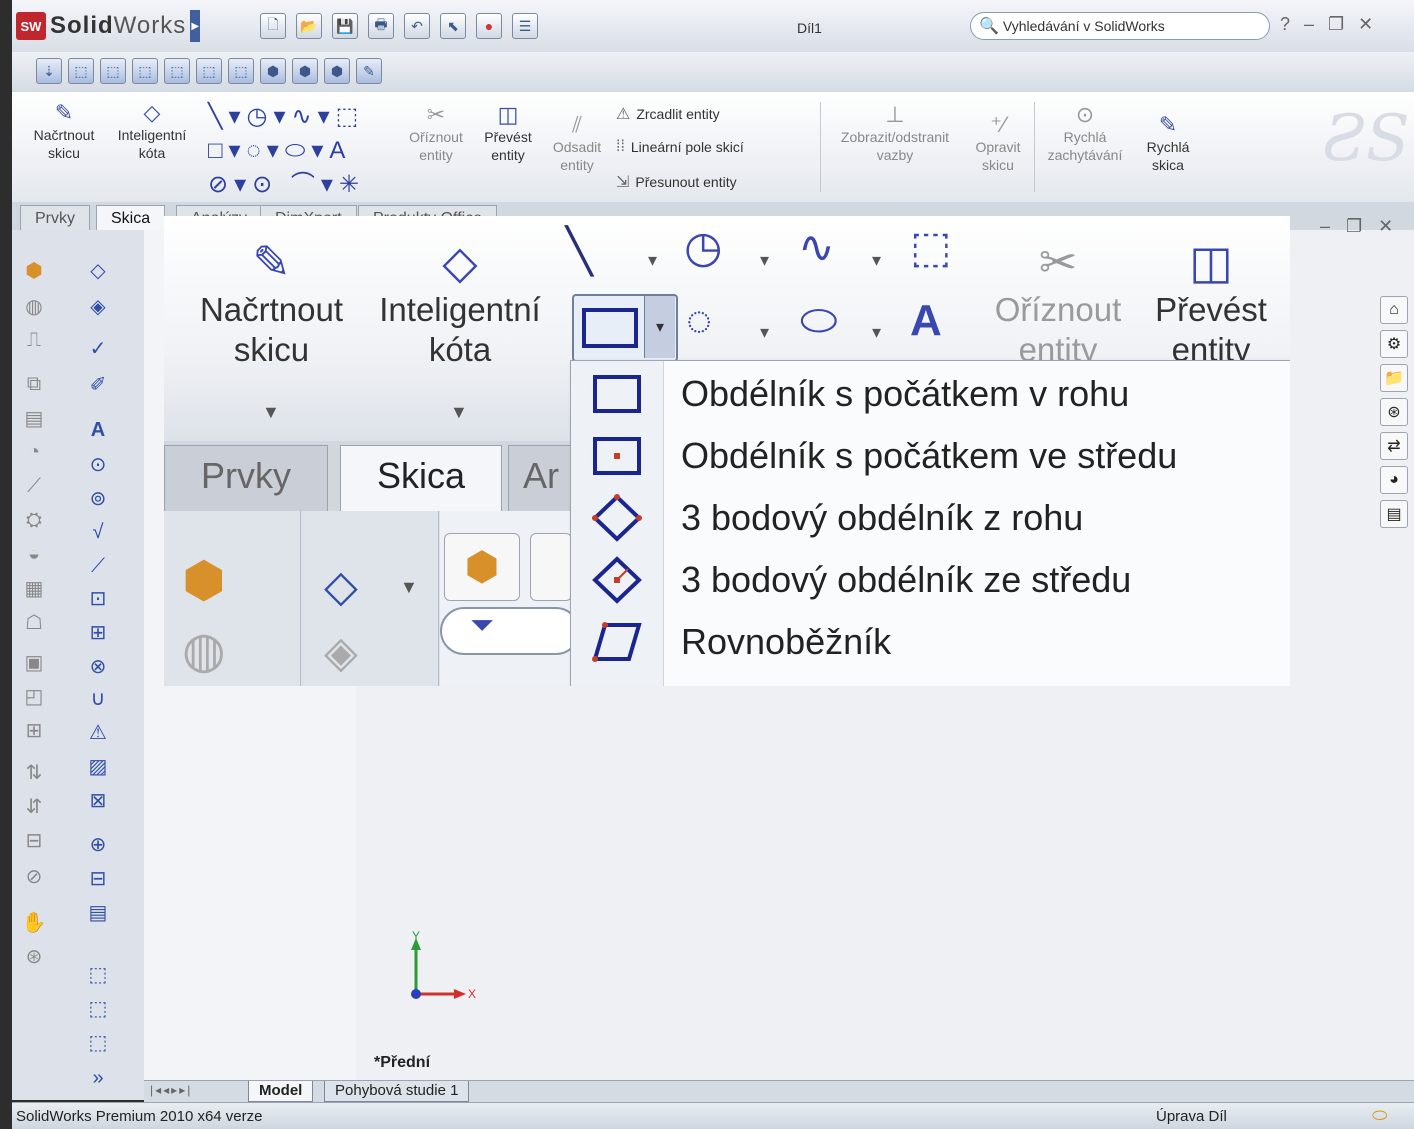  I want to click on shell-icon: ▣, so click(34, 662).